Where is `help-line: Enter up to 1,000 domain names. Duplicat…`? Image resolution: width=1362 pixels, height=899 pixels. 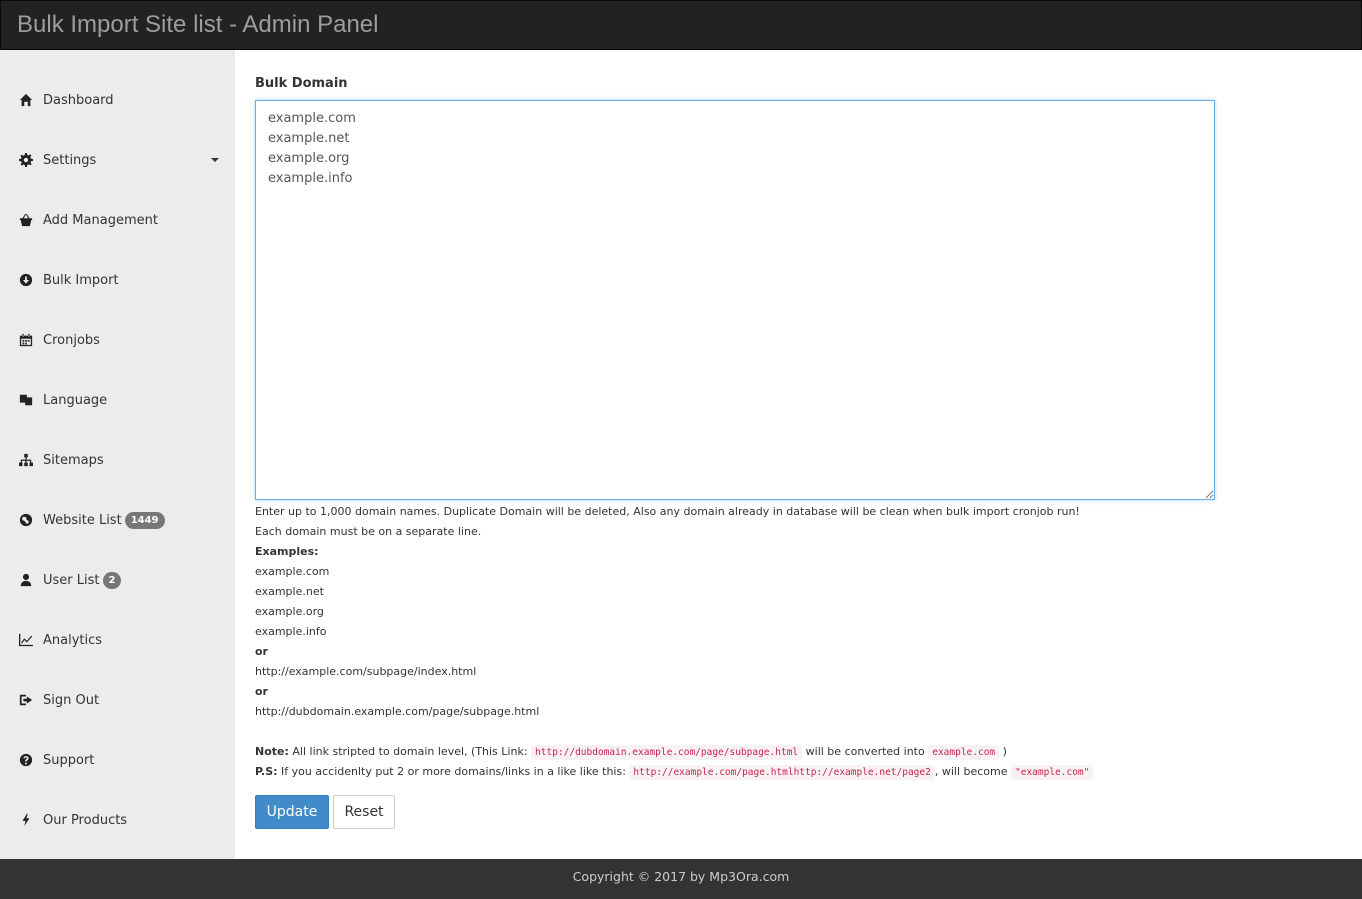 help-line: Enter up to 1,000 domain names. Duplicat… is located at coordinates (667, 511).